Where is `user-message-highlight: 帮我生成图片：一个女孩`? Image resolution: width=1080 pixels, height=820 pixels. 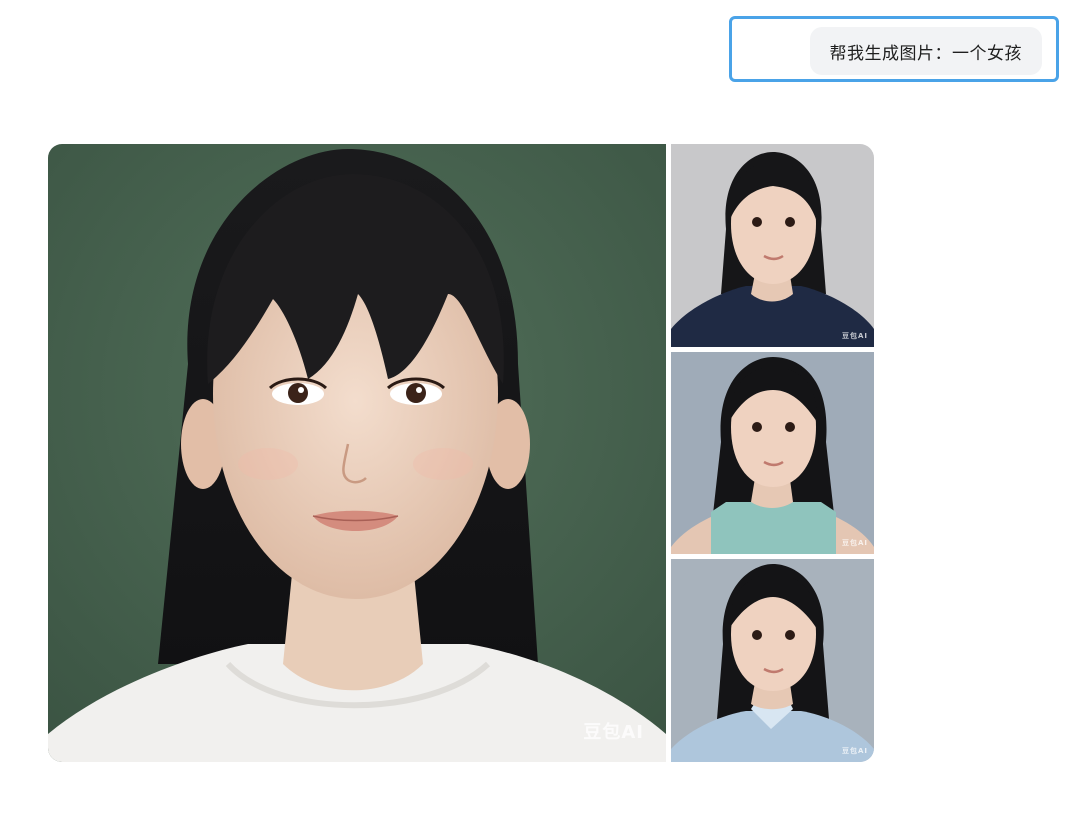 user-message-highlight: 帮我生成图片：一个女孩 is located at coordinates (894, 49).